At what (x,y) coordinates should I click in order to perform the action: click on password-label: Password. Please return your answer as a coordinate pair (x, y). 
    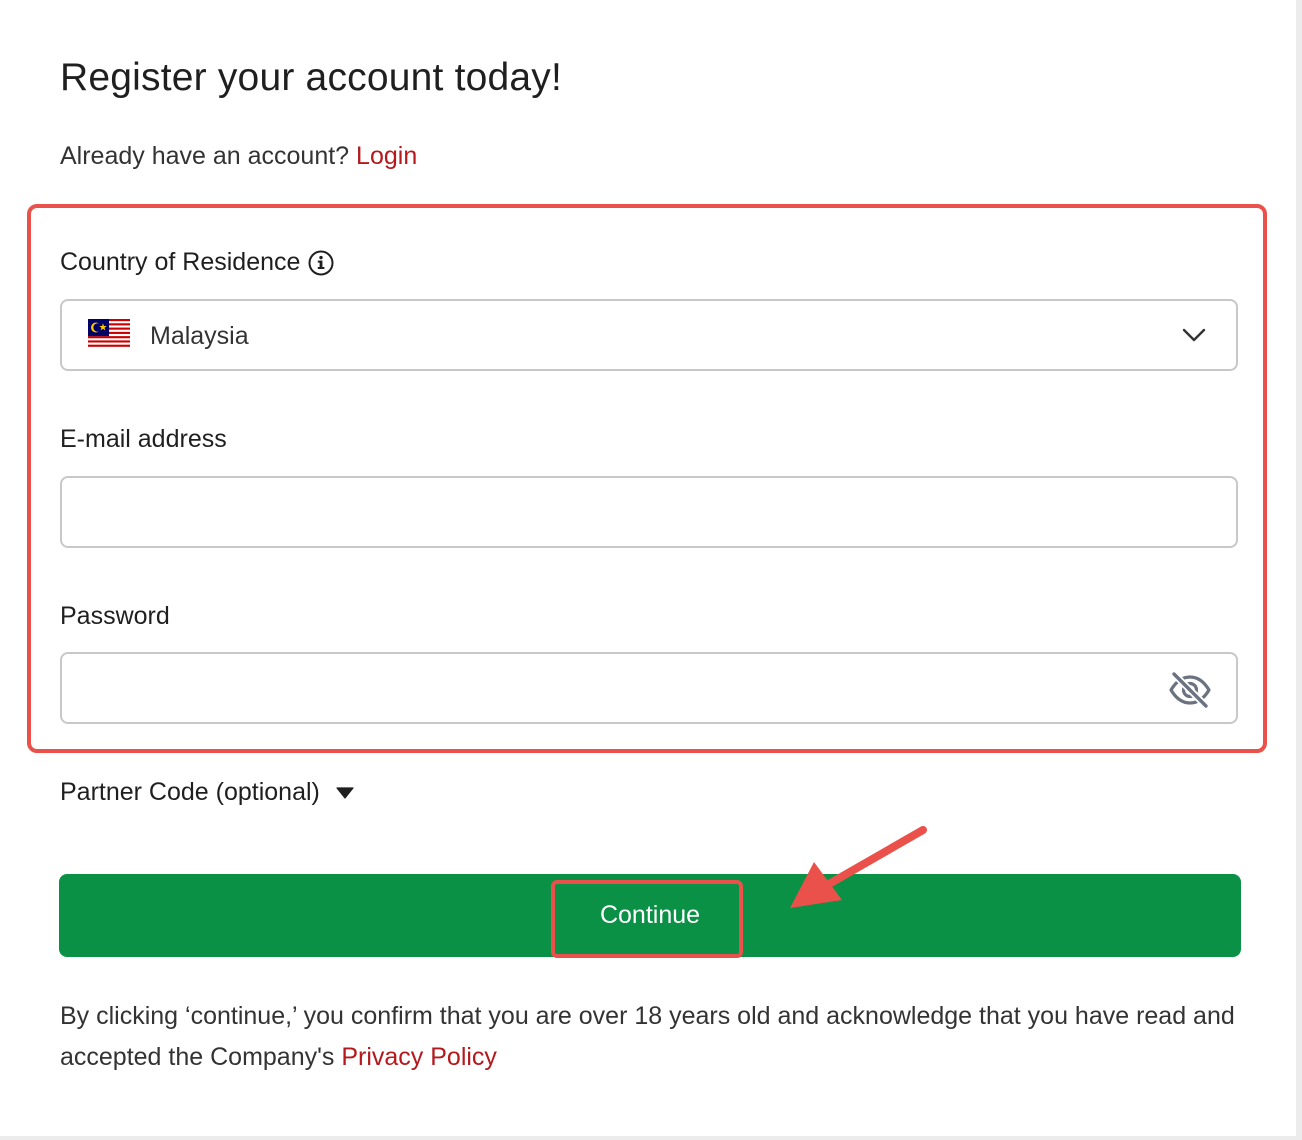
    Looking at the image, I should click on (115, 616).